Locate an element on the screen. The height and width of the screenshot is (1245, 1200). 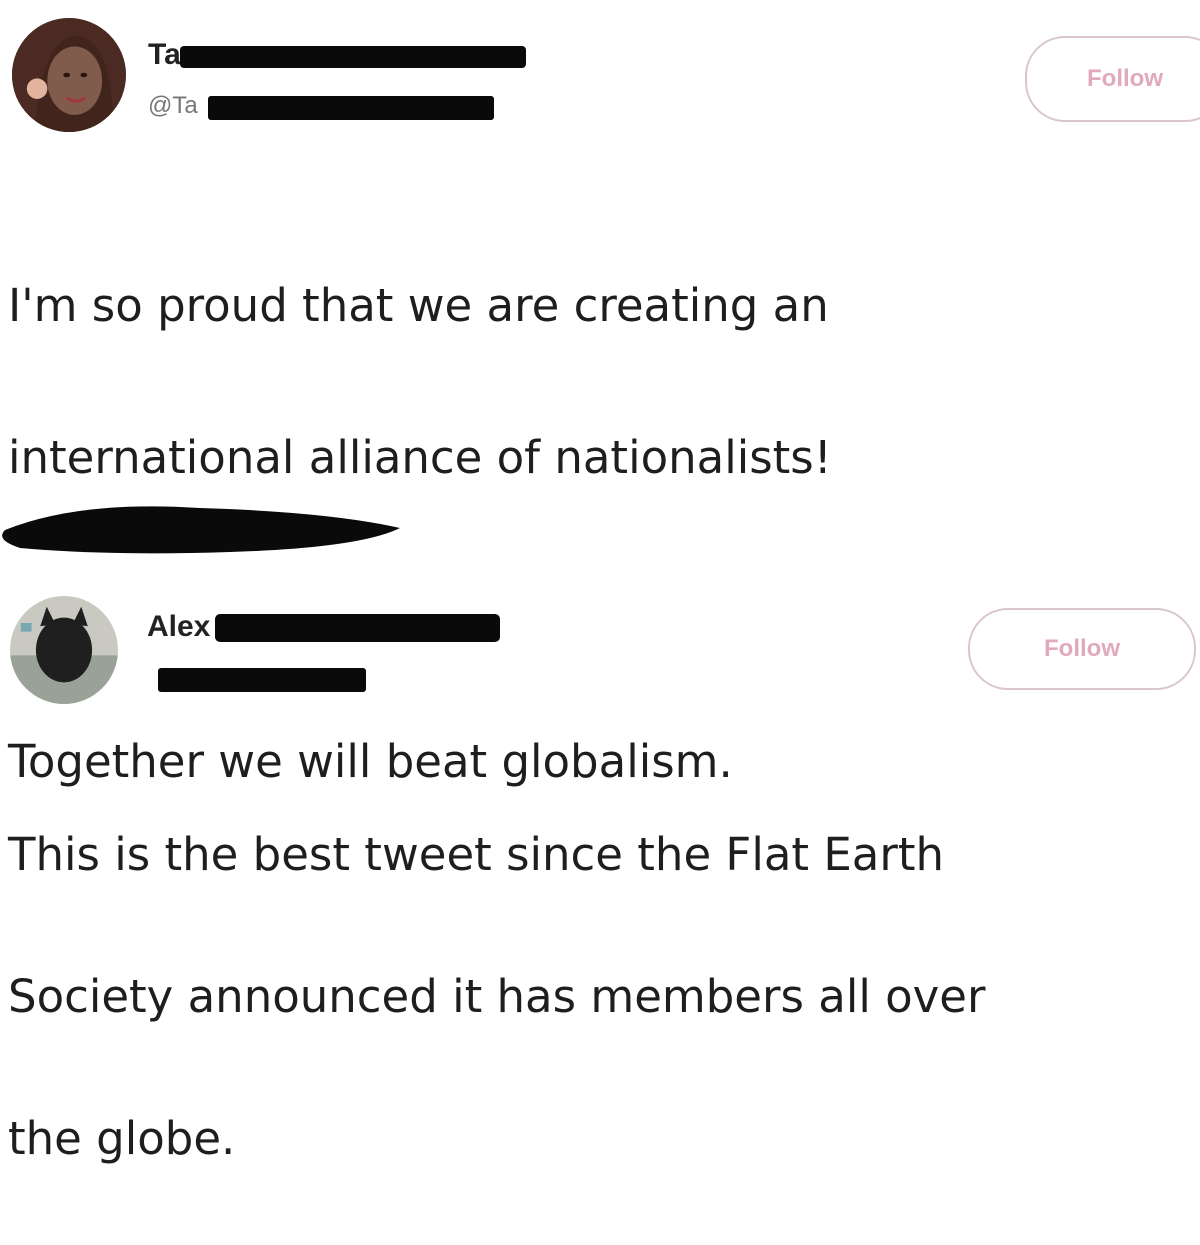
user-handle: @Ta is located at coordinates (173, 106).